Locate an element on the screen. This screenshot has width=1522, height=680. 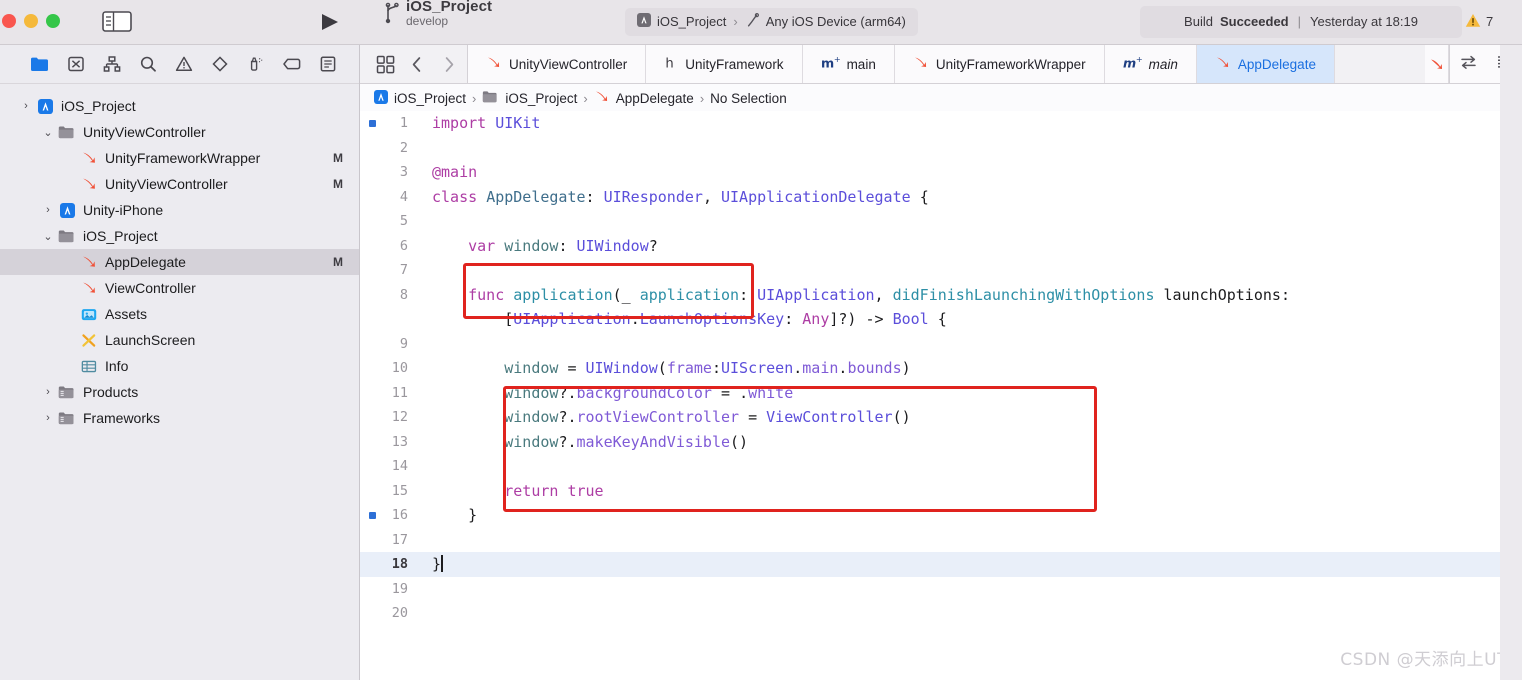
editor-tab-unityviewcontroller: UnityViewController is located at coordinates (557, 64).